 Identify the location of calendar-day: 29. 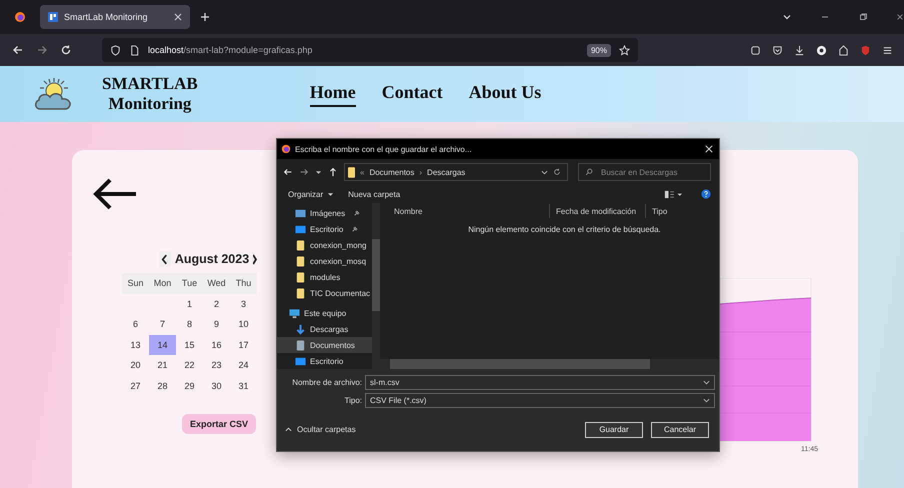
(189, 386).